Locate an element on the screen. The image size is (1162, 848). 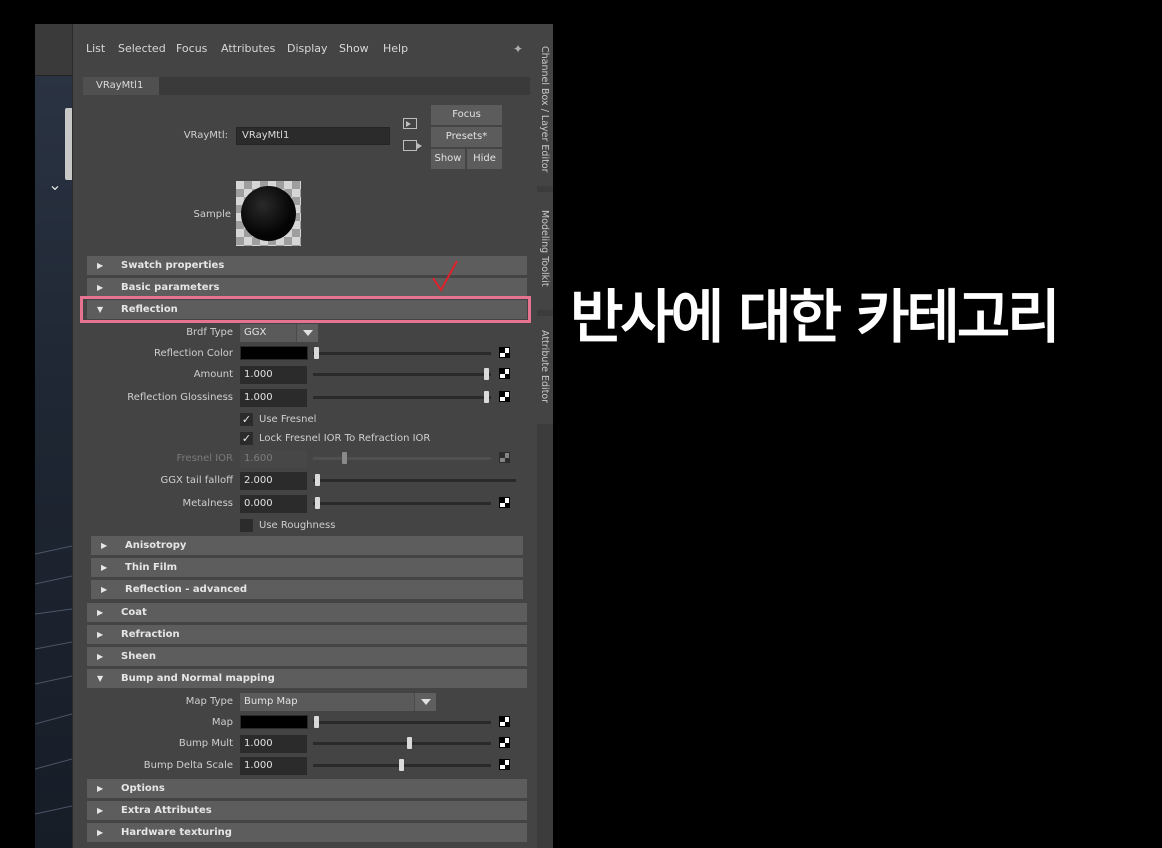
metalness-slider is located at coordinates (402, 503).